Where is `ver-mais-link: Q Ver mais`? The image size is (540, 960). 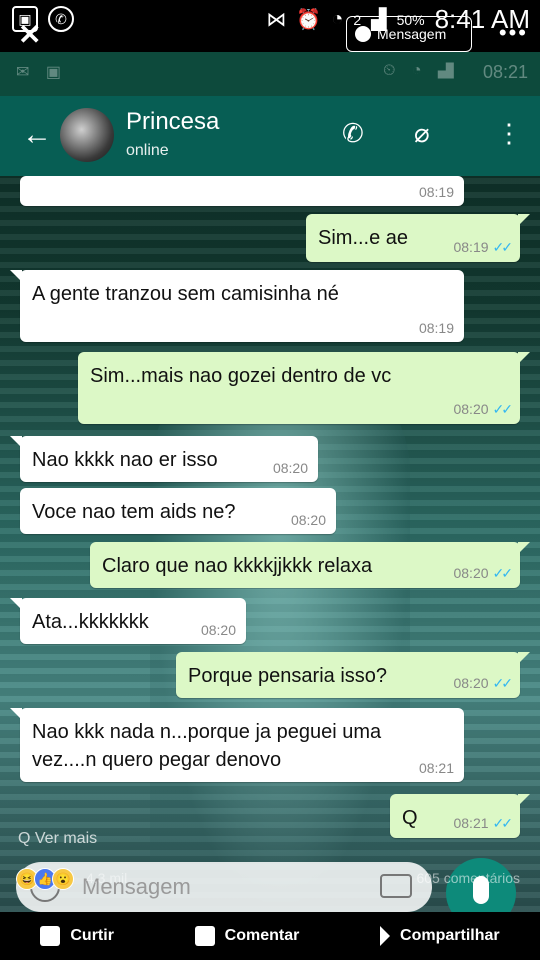
ver-mais-link: Q Ver mais is located at coordinates (57, 839).